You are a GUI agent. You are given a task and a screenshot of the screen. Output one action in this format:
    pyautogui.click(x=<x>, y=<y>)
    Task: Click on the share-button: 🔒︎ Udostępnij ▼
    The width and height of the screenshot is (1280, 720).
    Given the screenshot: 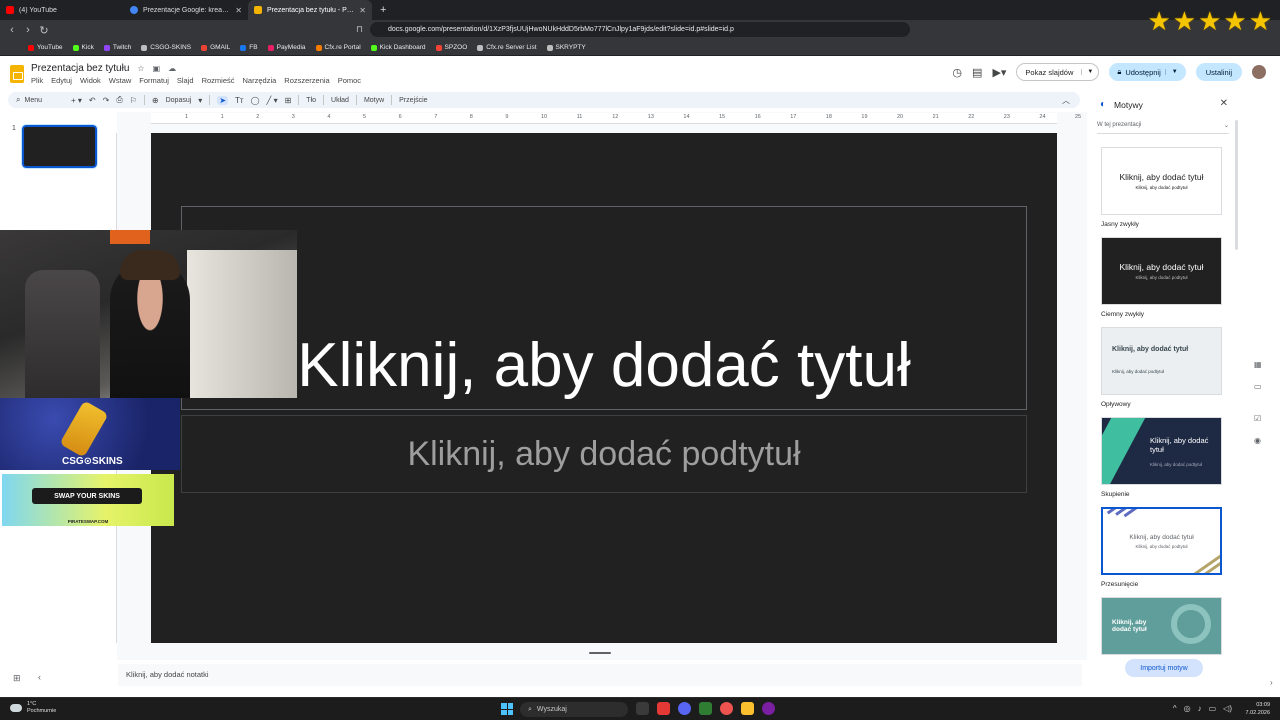 What is the action you would take?
    pyautogui.click(x=1147, y=72)
    